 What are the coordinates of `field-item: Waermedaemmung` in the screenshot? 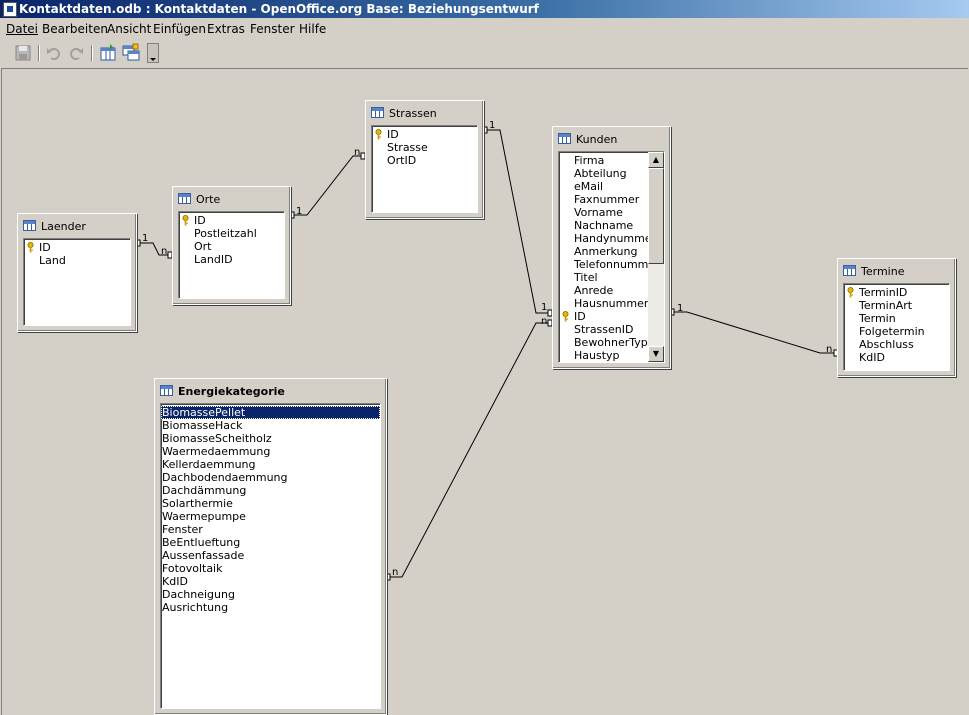 It's located at (270, 451).